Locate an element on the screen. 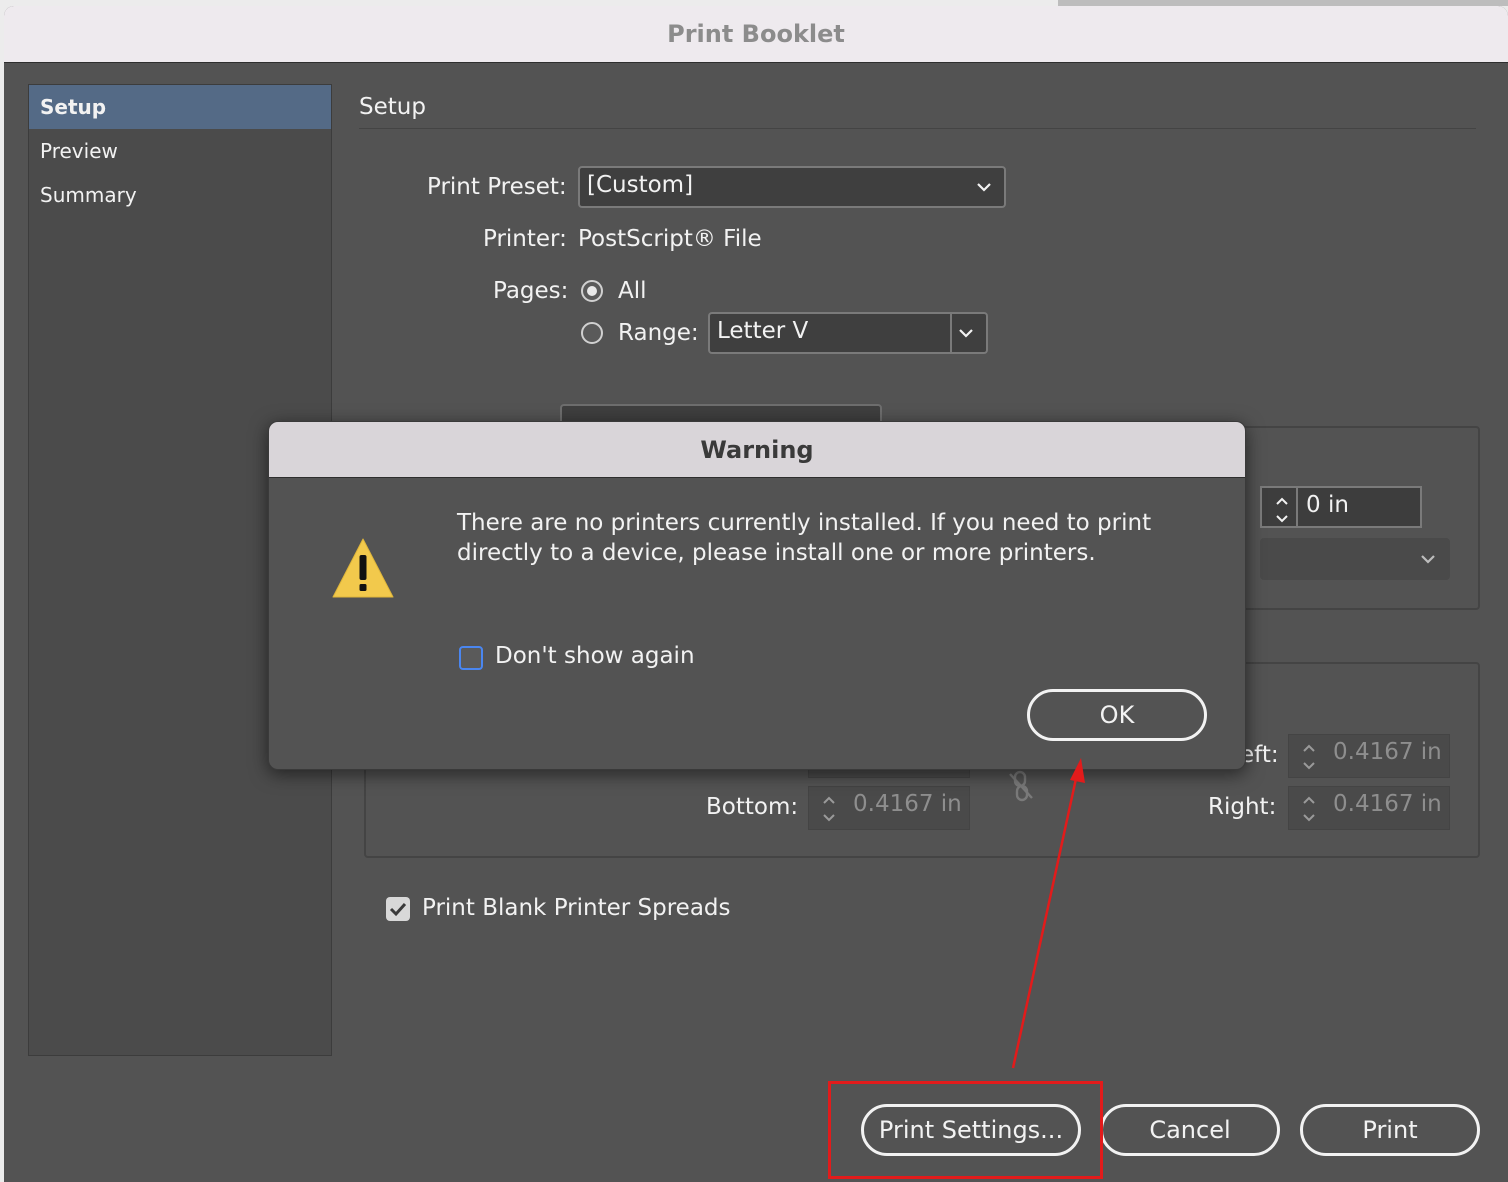 The width and height of the screenshot is (1508, 1182). bottom-margin-label: Bottom: is located at coordinates (752, 807).